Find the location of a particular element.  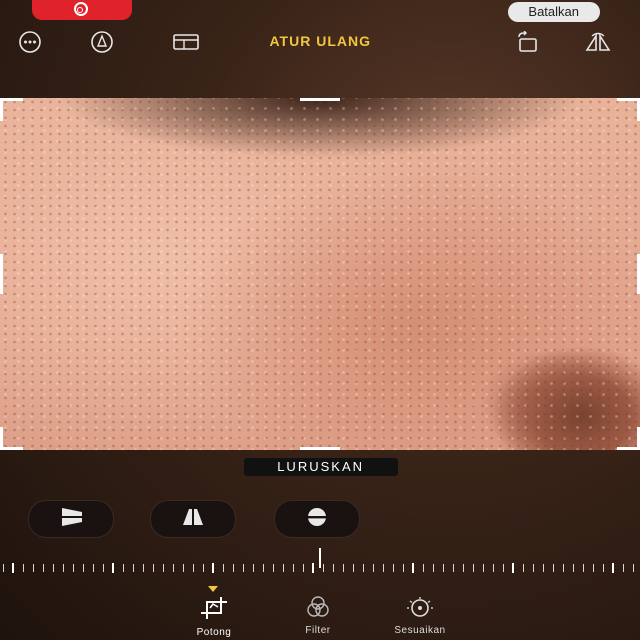

more-icon is located at coordinates (30, 42).